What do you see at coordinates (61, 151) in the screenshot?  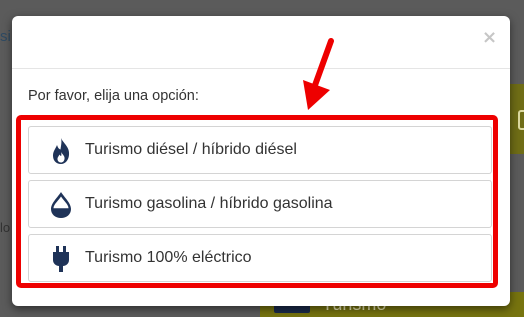 I see `flame-icon` at bounding box center [61, 151].